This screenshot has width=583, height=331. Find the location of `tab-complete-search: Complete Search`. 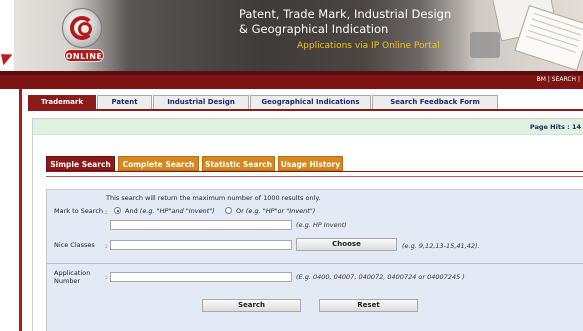

tab-complete-search: Complete Search is located at coordinates (158, 163).